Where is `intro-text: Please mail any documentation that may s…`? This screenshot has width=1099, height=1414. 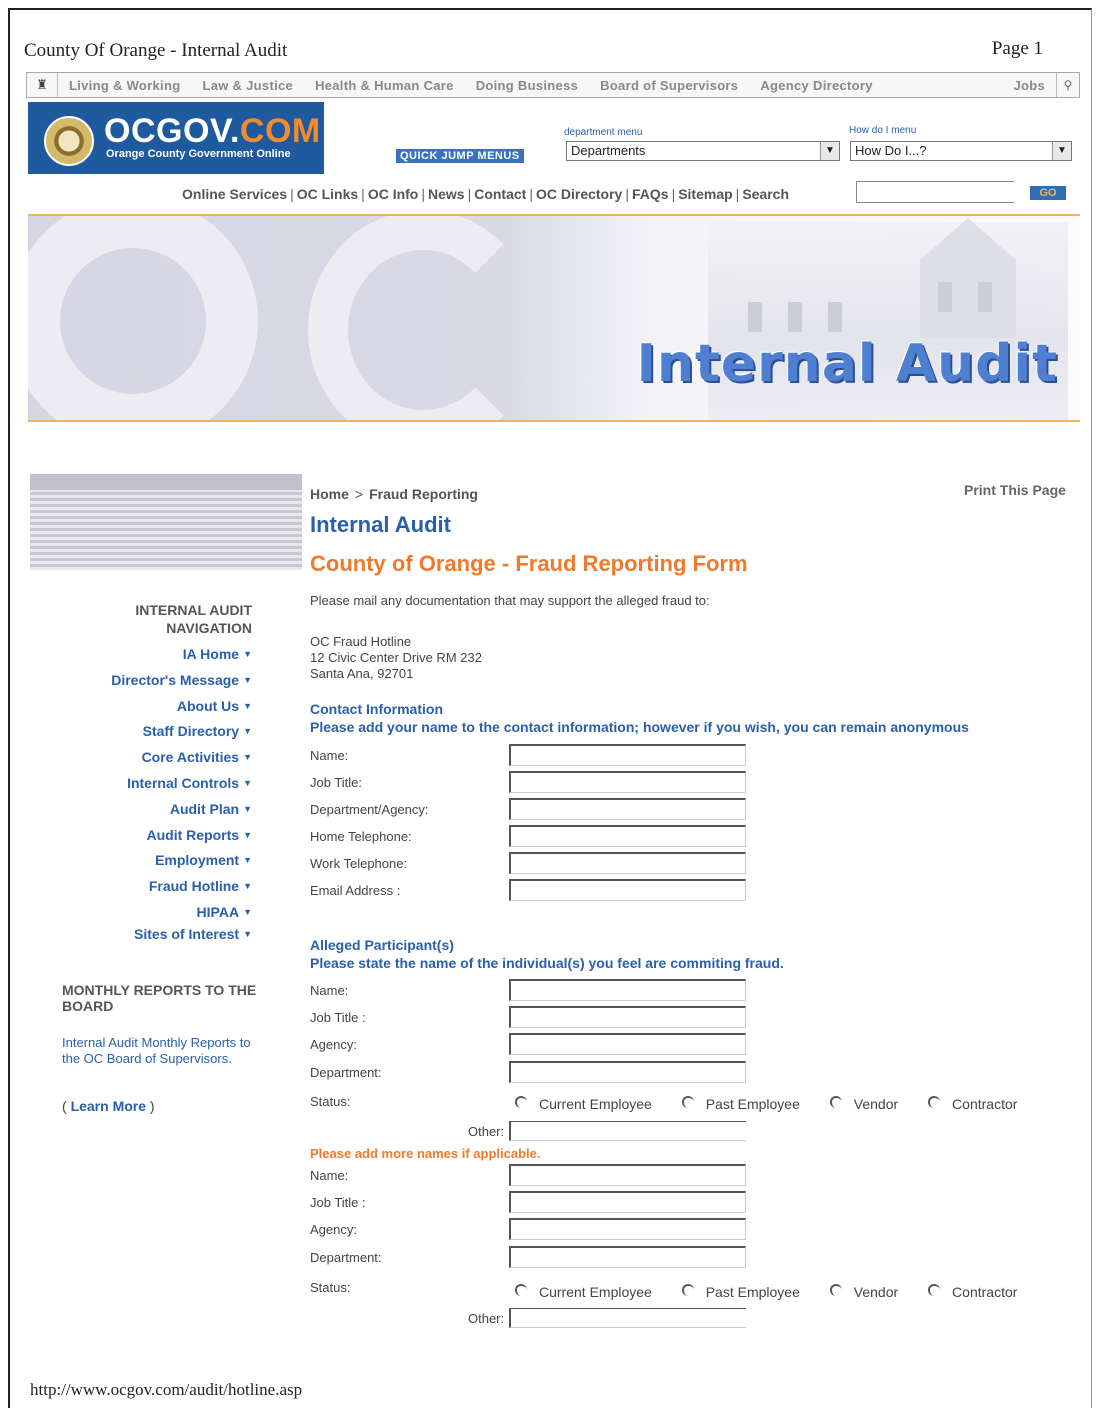 intro-text: Please mail any documentation that may s… is located at coordinates (510, 600).